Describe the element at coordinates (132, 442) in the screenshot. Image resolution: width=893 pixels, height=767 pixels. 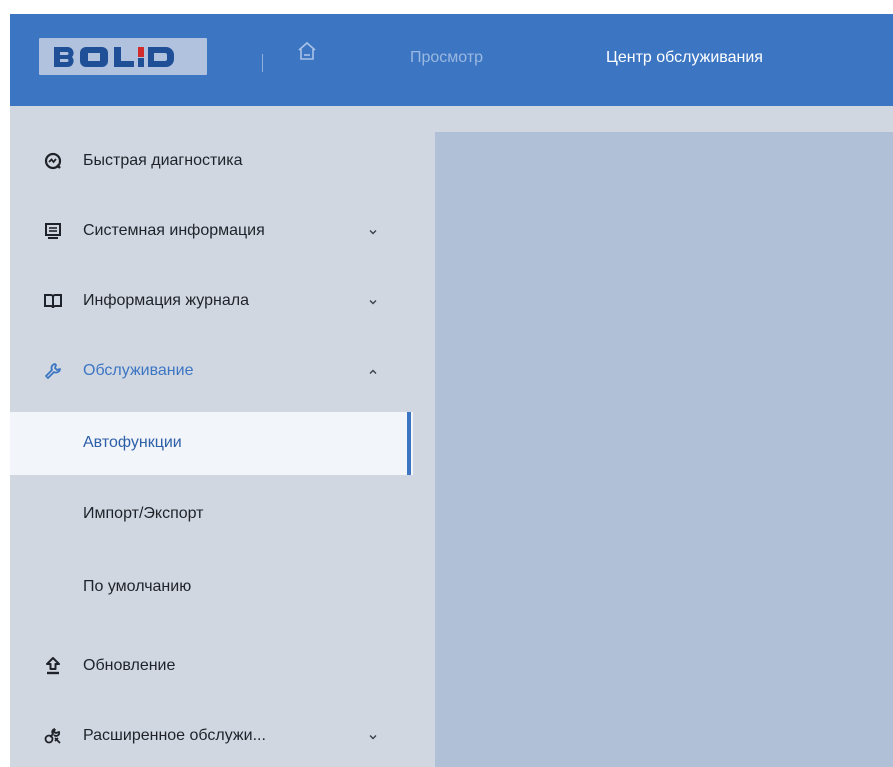
I see `sidebar-item-label: Автофункции` at that location.